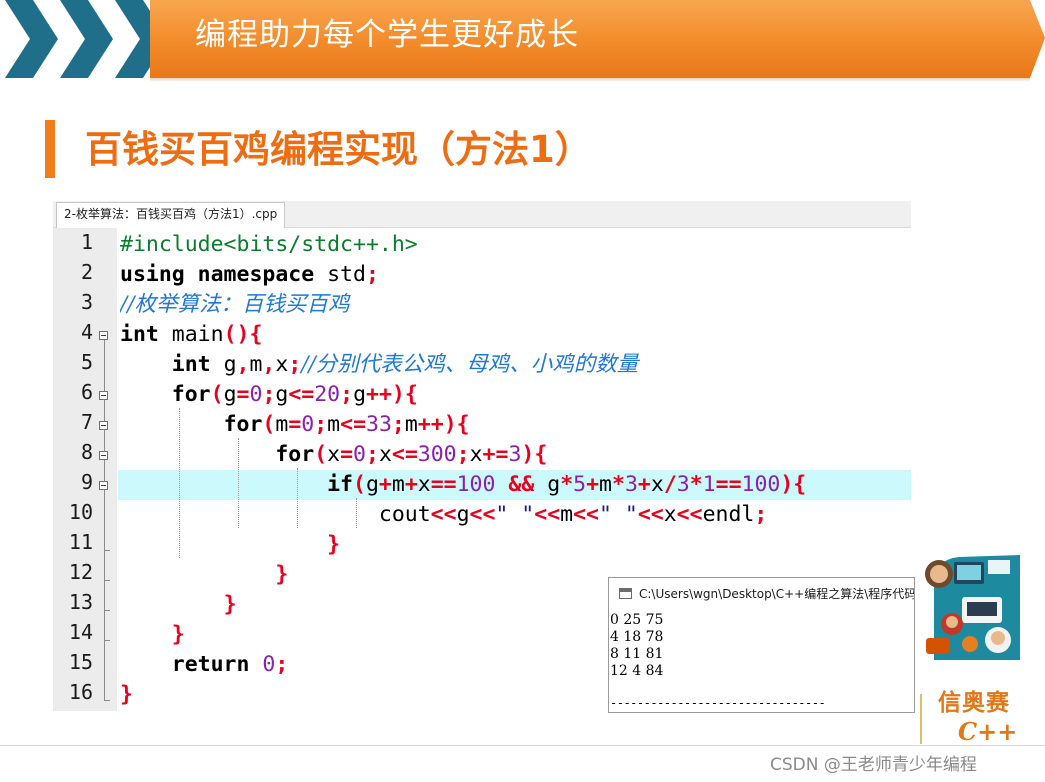 This screenshot has width=1045, height=782. I want to click on line-number: 13, so click(80, 602).